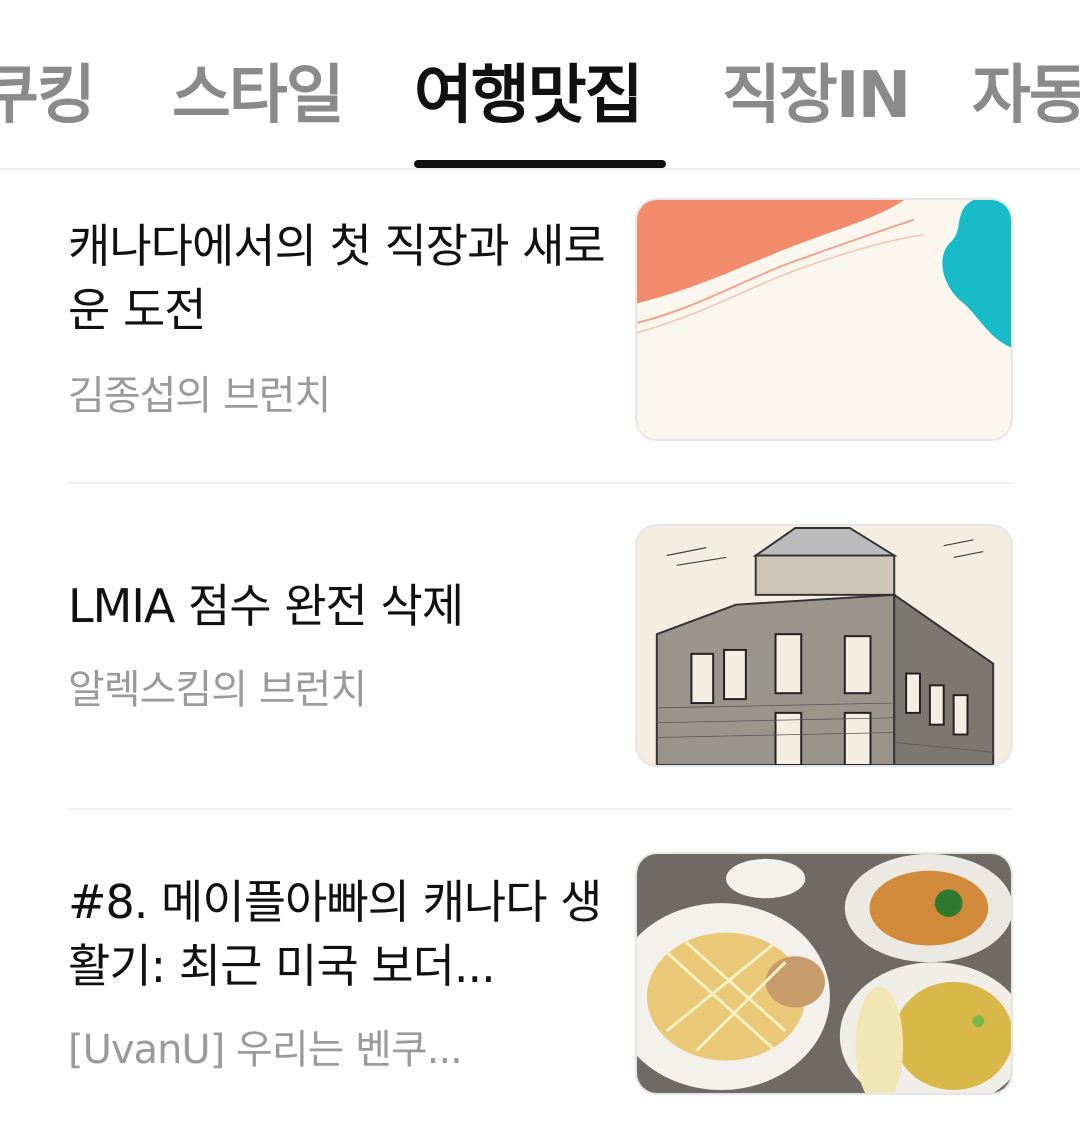 Image resolution: width=1080 pixels, height=1146 pixels. What do you see at coordinates (217, 690) in the screenshot?
I see `article-source: 알렉스킴의 브런치` at bounding box center [217, 690].